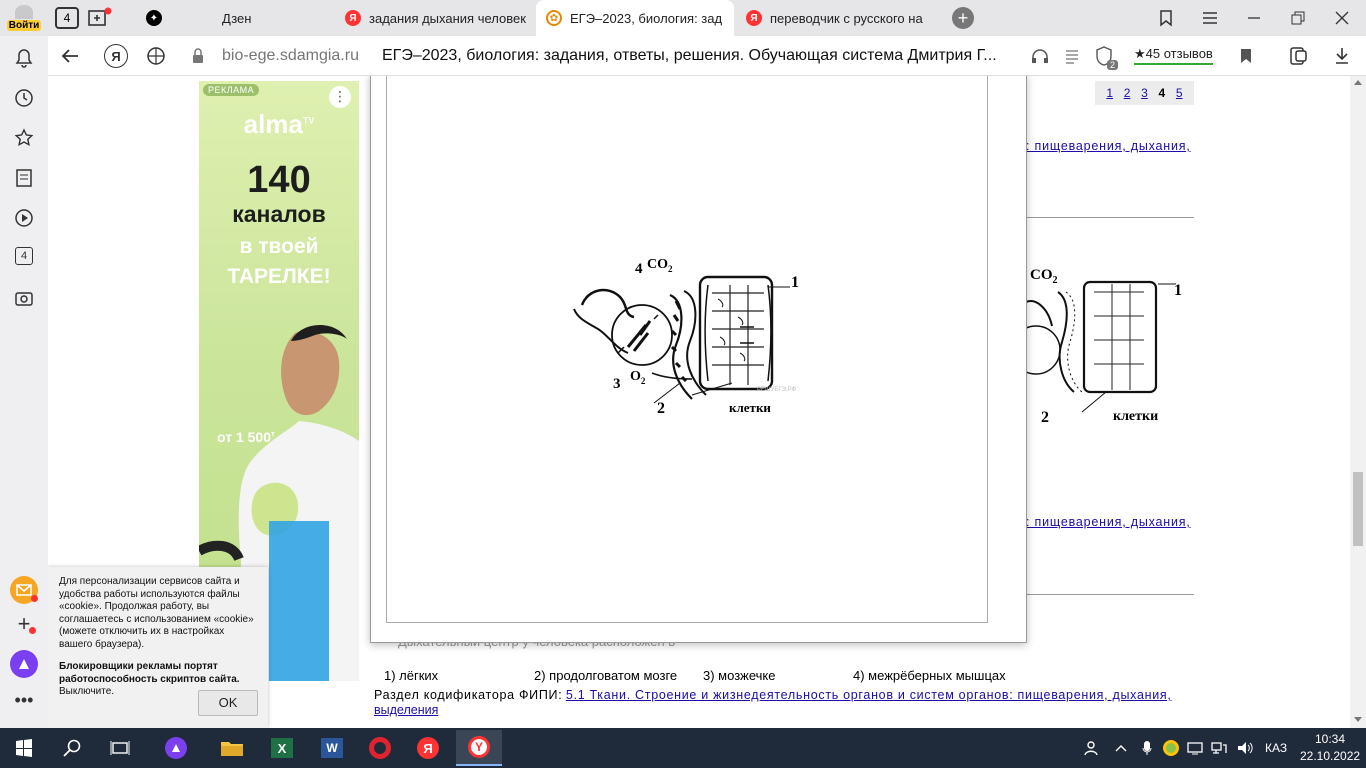 The width and height of the screenshot is (1366, 768). Describe the element at coordinates (228, 703) in the screenshot. I see `cookie-ok-button: OK` at that location.